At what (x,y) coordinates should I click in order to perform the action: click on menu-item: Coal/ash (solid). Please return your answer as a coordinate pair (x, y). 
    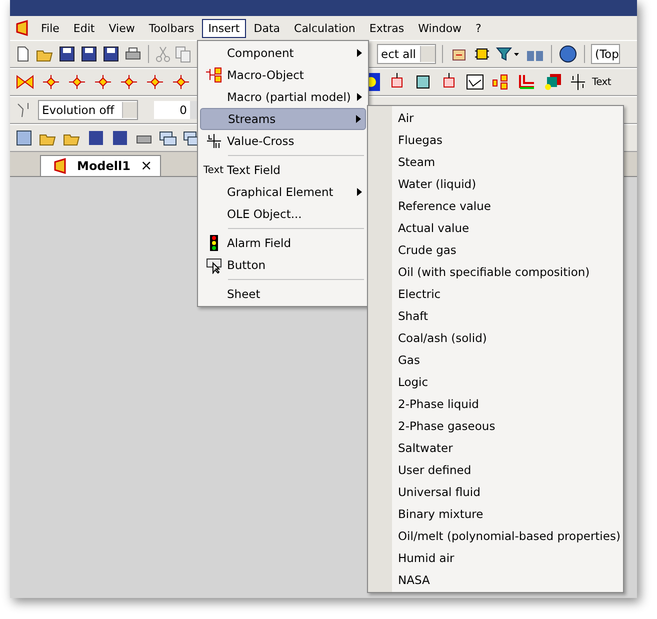
    Looking at the image, I should click on (495, 338).